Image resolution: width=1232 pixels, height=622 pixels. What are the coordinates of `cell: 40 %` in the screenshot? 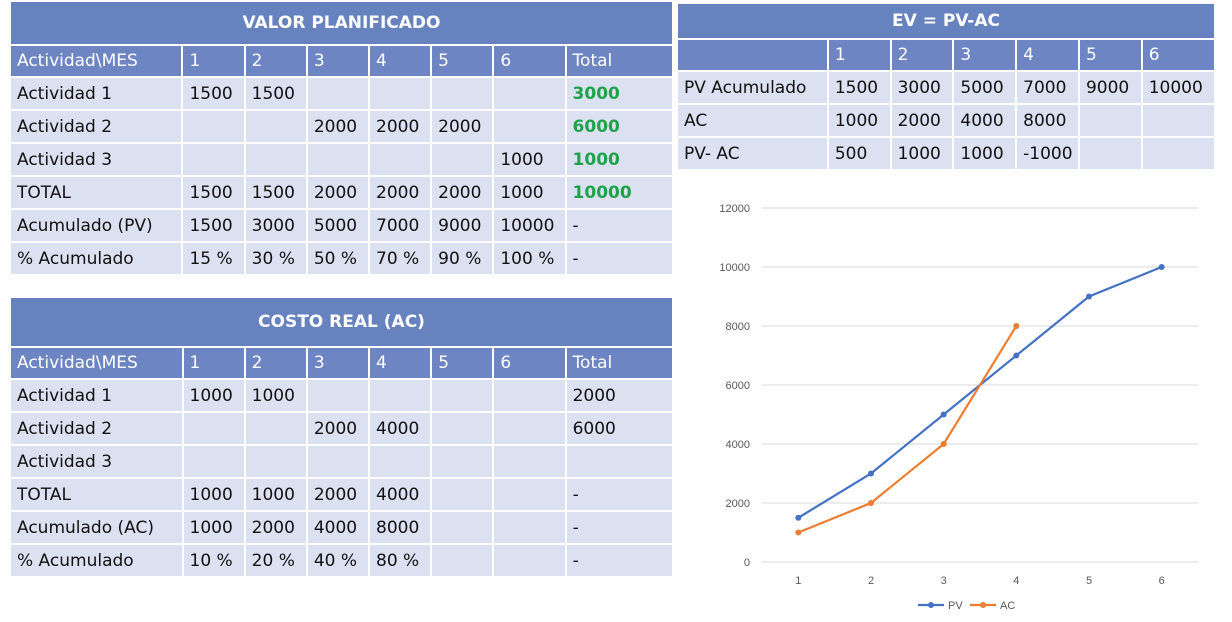 It's located at (338, 560).